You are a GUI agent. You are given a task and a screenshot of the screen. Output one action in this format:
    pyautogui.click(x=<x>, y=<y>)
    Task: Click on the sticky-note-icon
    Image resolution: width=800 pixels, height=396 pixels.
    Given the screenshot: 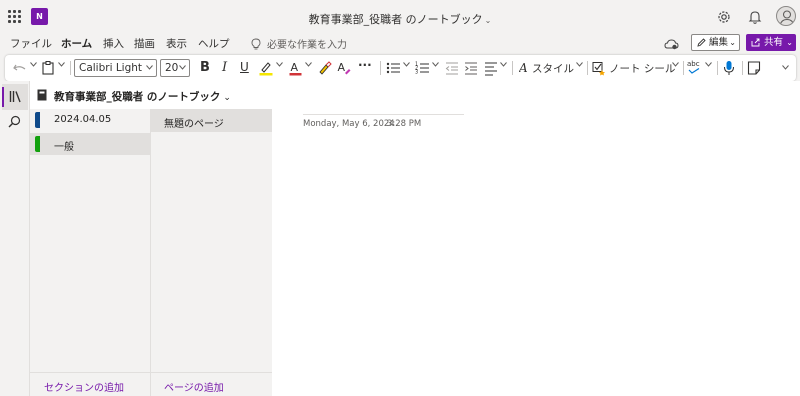 What is the action you would take?
    pyautogui.click(x=754, y=68)
    